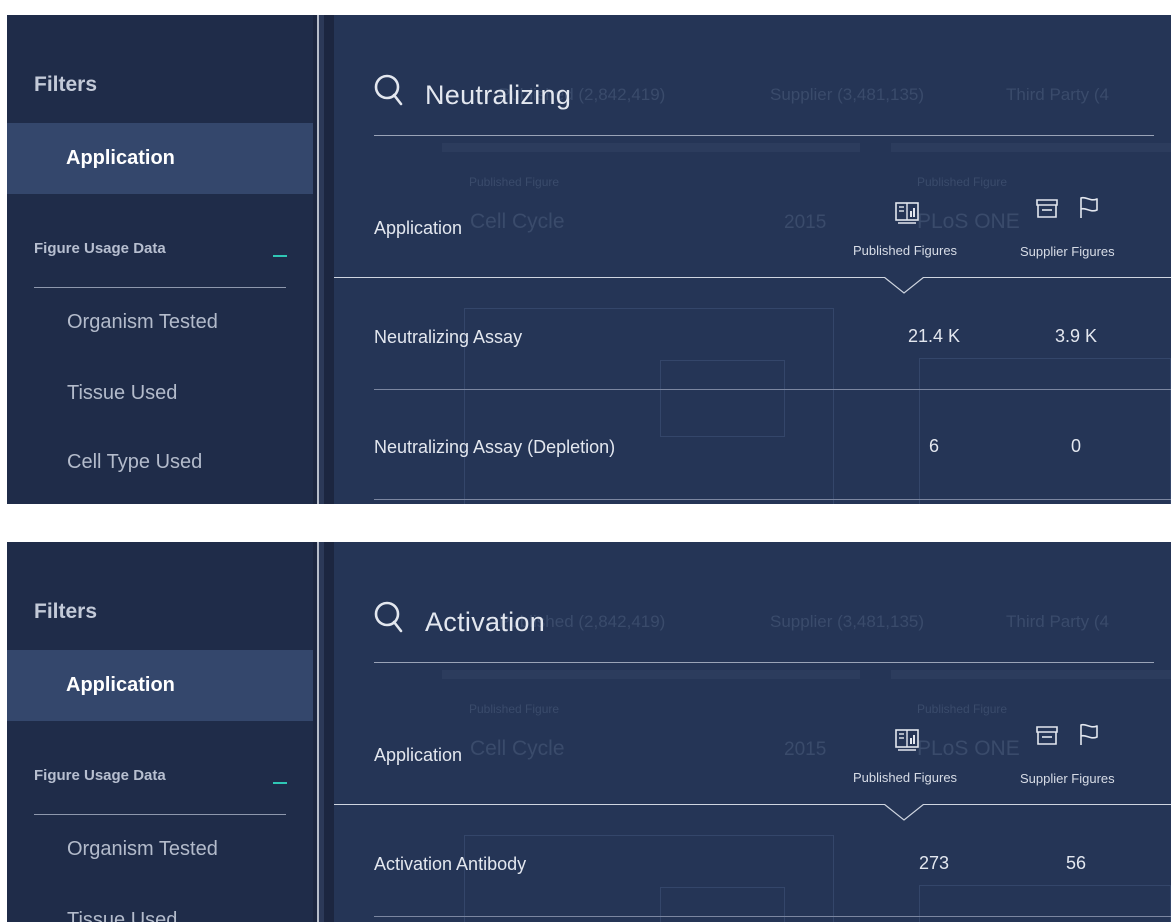  What do you see at coordinates (1076, 336) in the screenshot?
I see `result-row-supplier-count: 3.9 K` at bounding box center [1076, 336].